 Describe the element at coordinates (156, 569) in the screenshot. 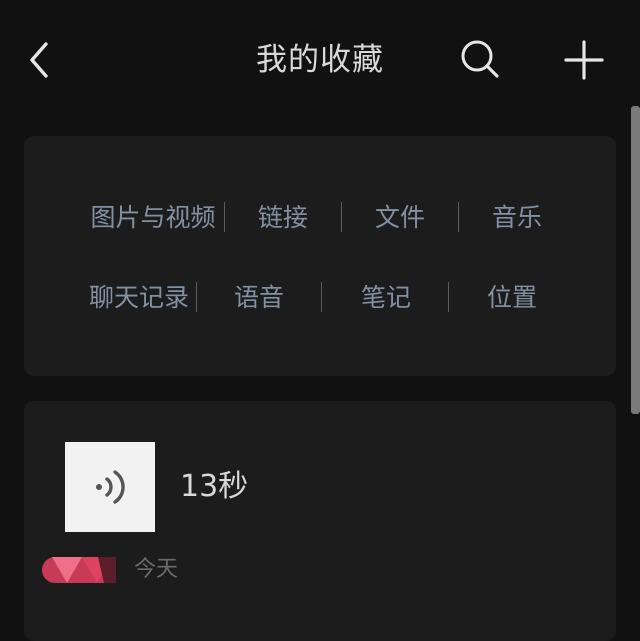

I see `item-date: 今天` at that location.